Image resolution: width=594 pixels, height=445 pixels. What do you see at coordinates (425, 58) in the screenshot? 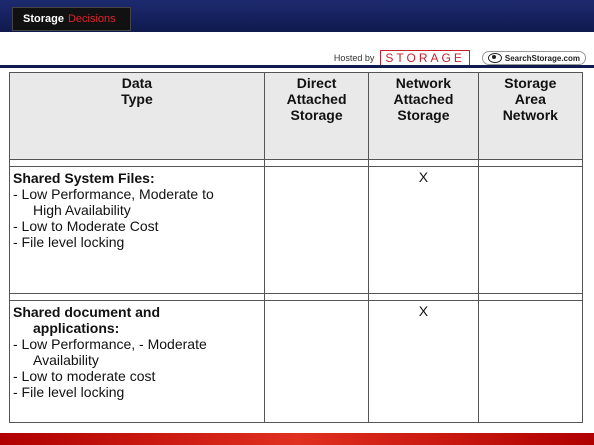
I see `storage-brand-logo: STORAGE` at bounding box center [425, 58].